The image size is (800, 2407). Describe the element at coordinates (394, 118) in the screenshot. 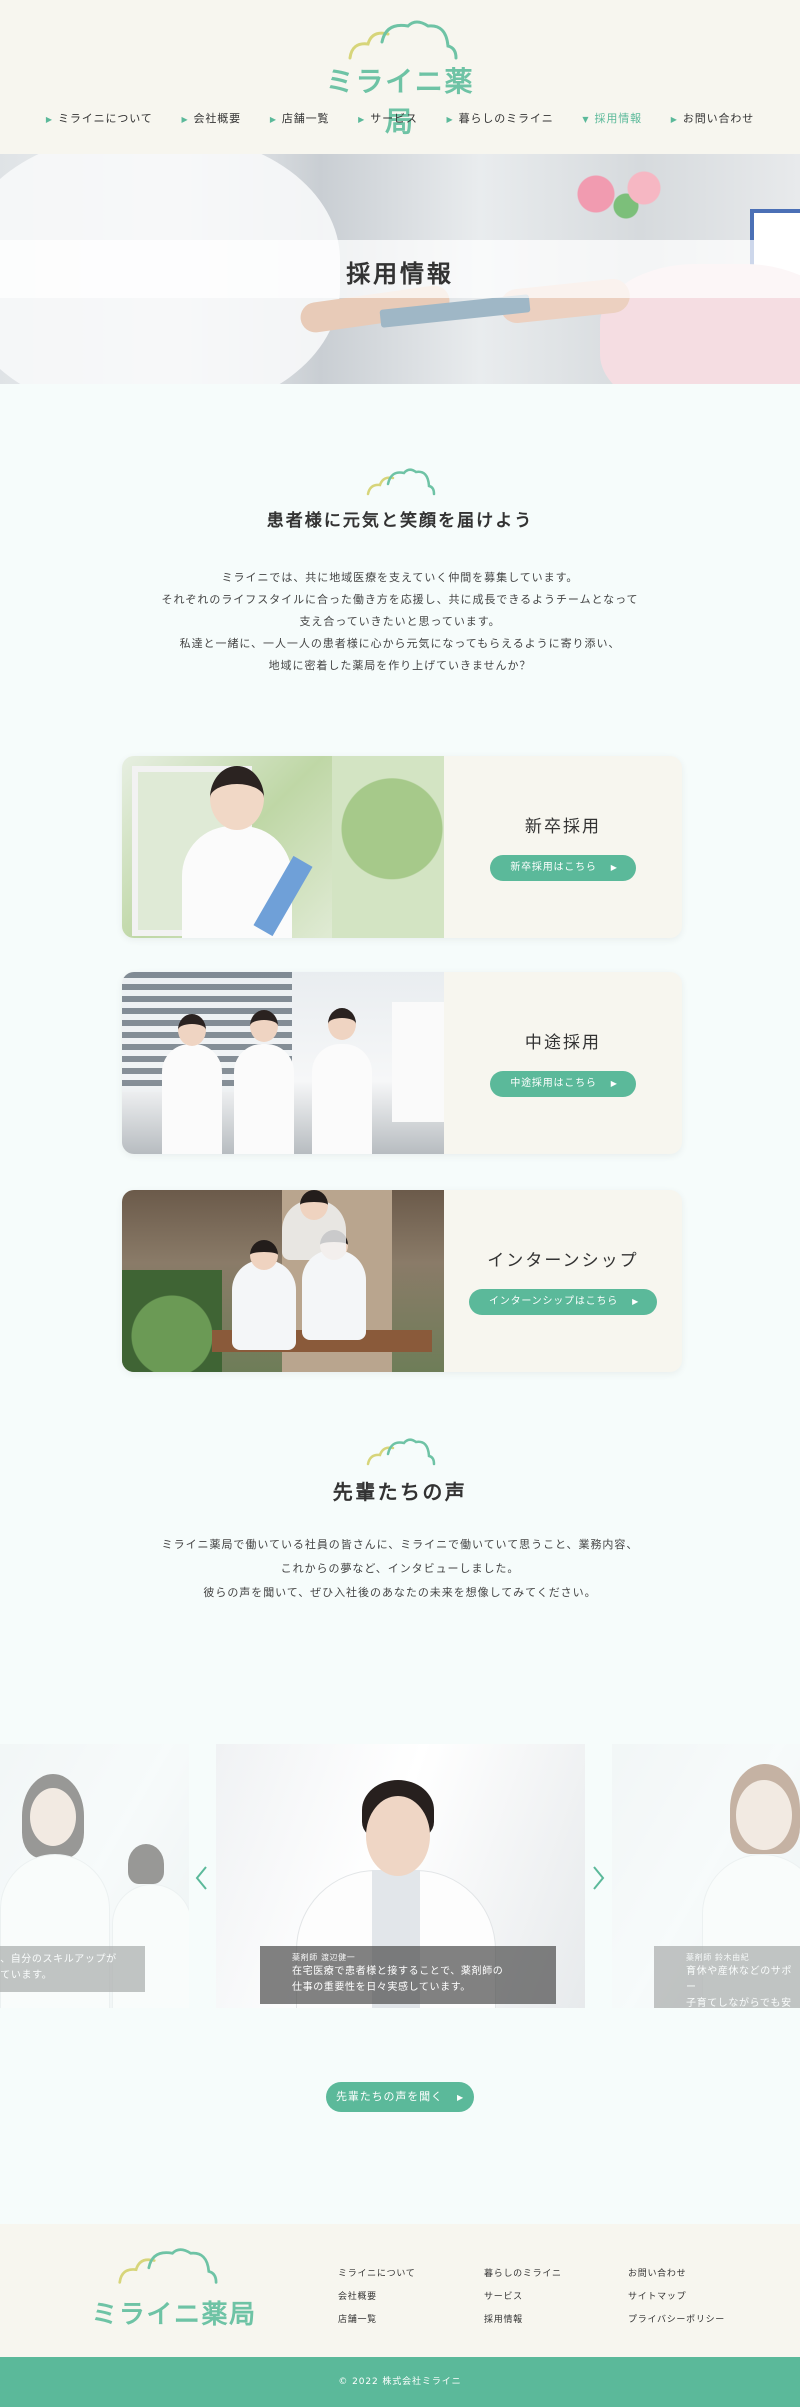

I see `nav-item-label: サービス` at that location.